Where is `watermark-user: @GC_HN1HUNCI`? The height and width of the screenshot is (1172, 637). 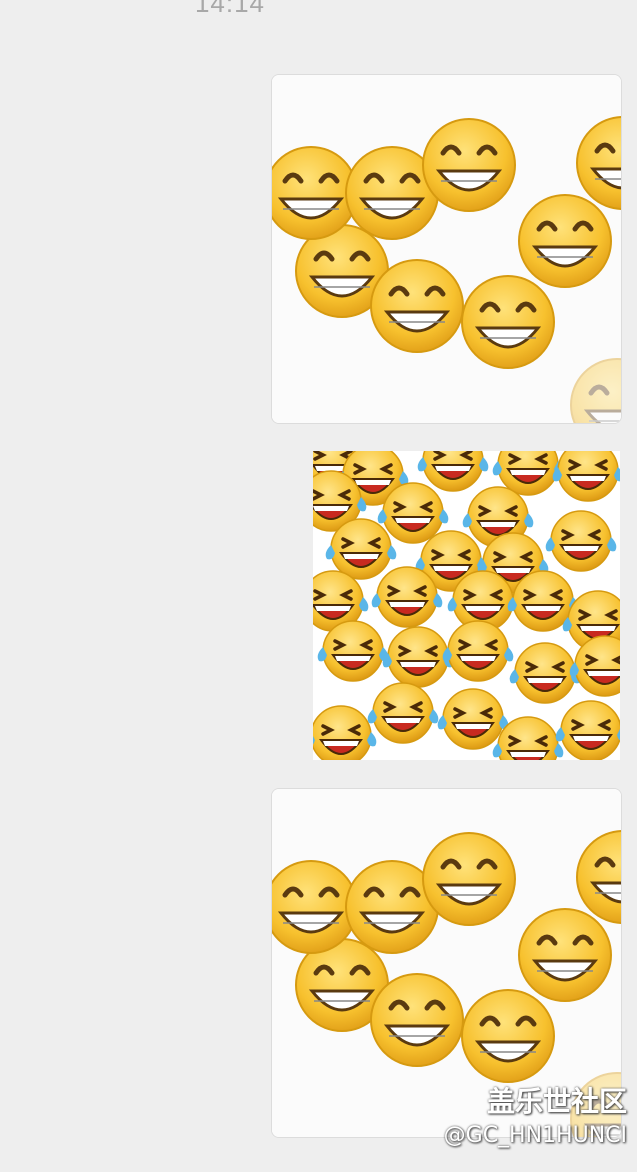 watermark-user: @GC_HN1HUNCI is located at coordinates (535, 1135).